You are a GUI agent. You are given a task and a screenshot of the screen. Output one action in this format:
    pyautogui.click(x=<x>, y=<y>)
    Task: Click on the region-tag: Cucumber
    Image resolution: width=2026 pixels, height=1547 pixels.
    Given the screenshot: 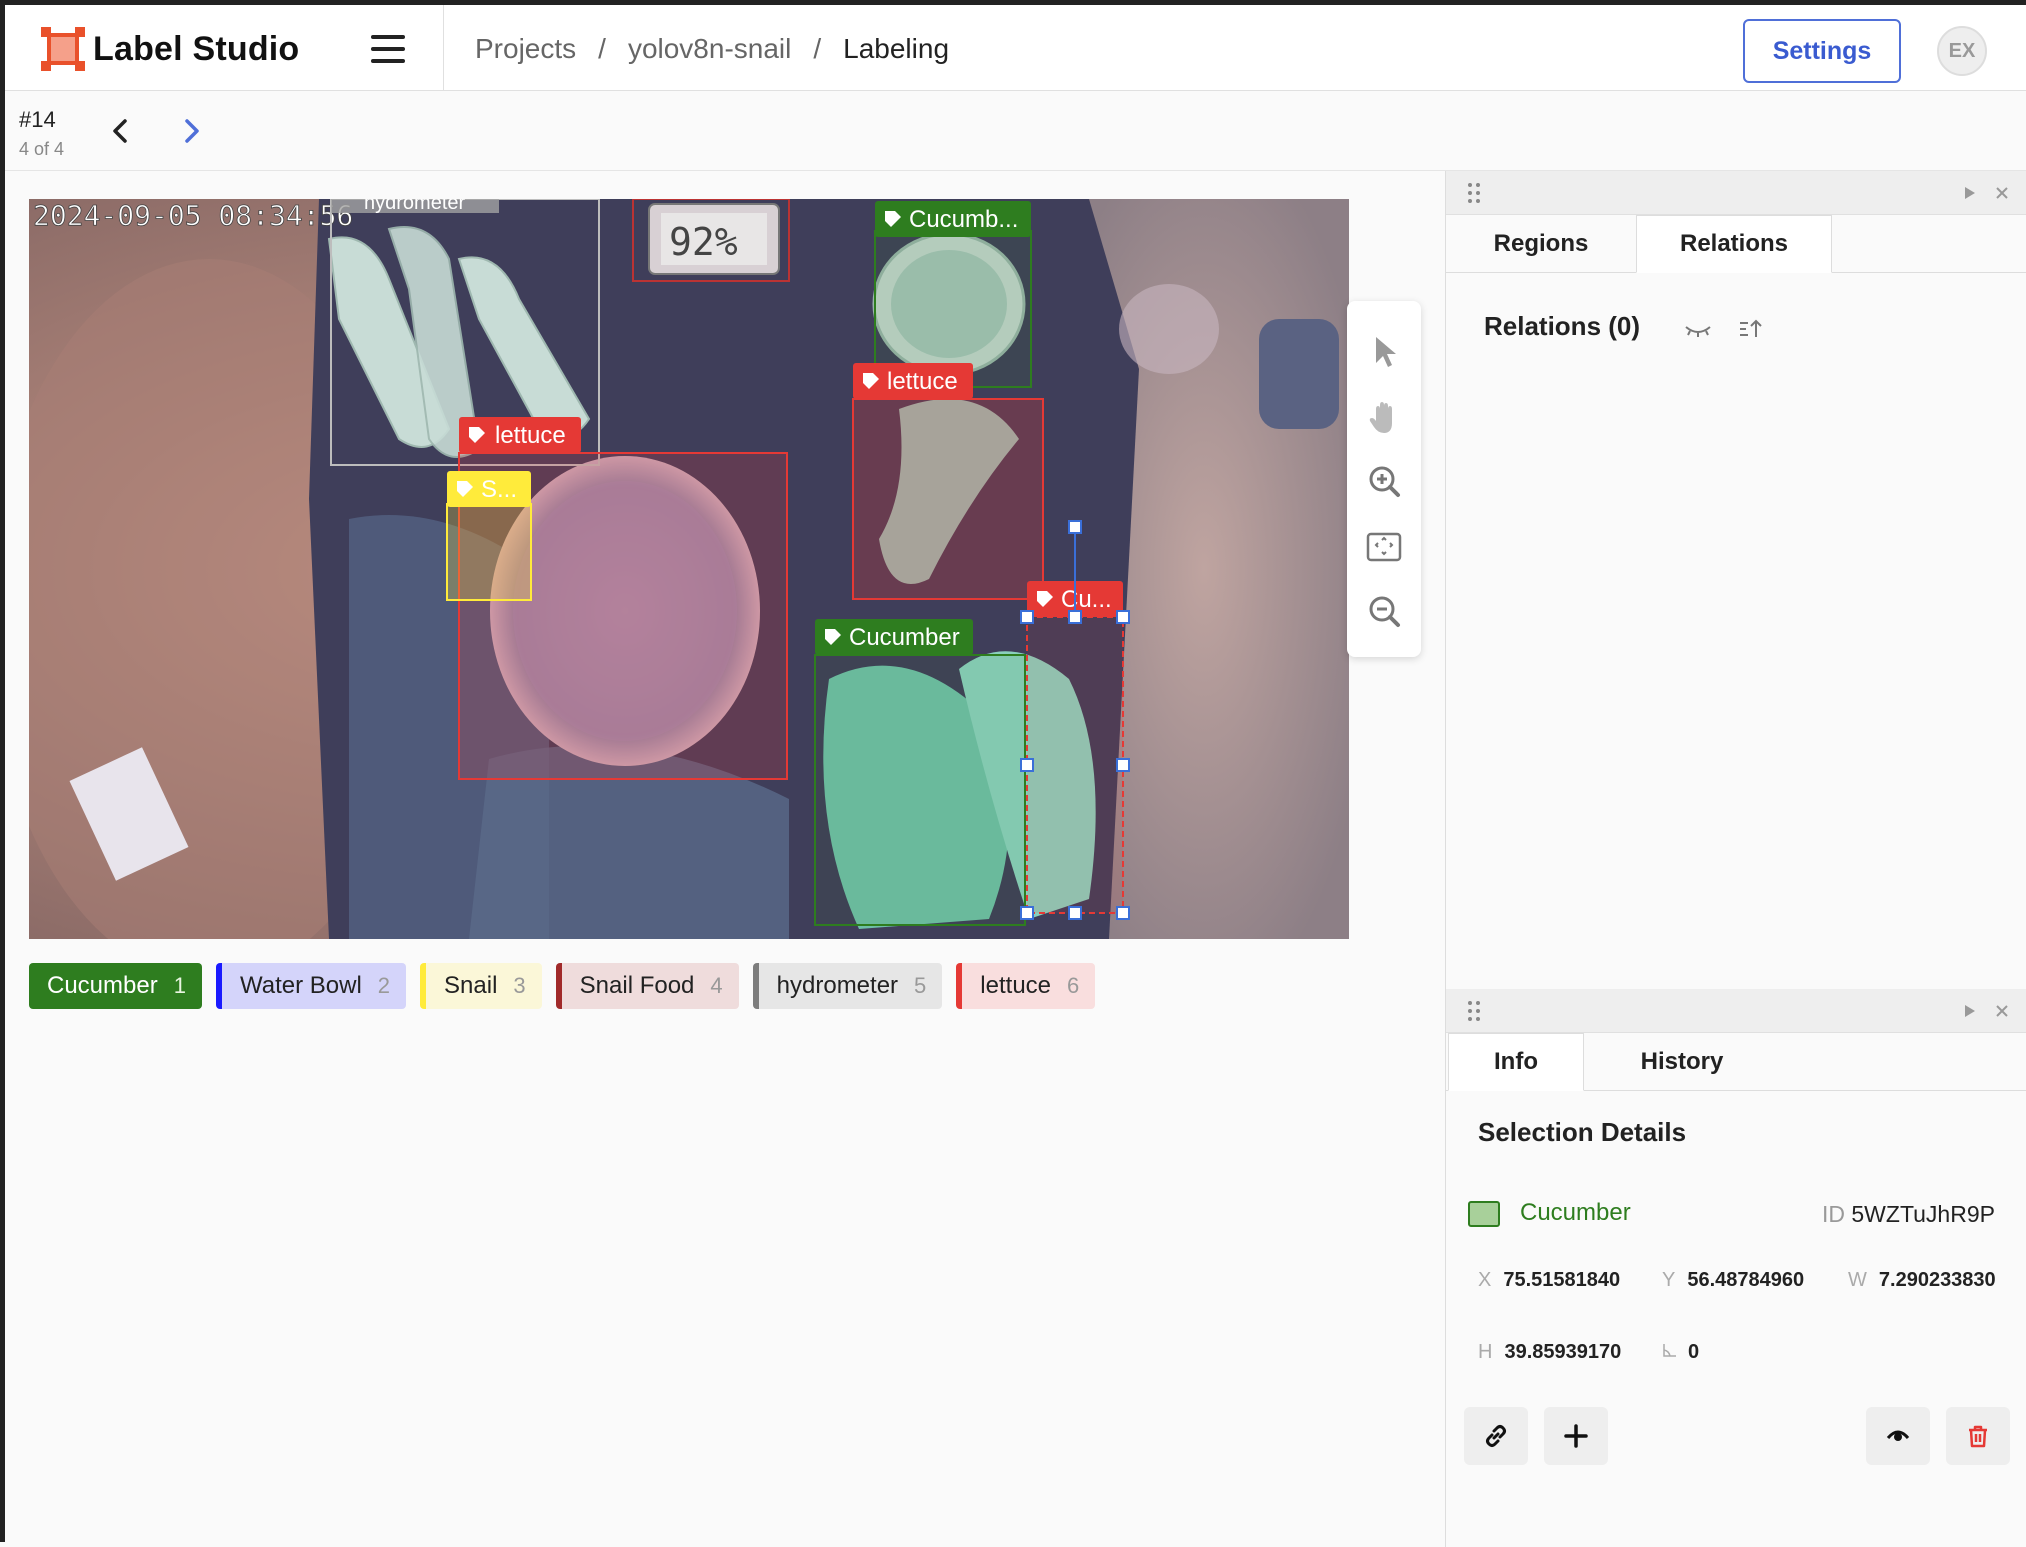 What is the action you would take?
    pyautogui.click(x=894, y=637)
    